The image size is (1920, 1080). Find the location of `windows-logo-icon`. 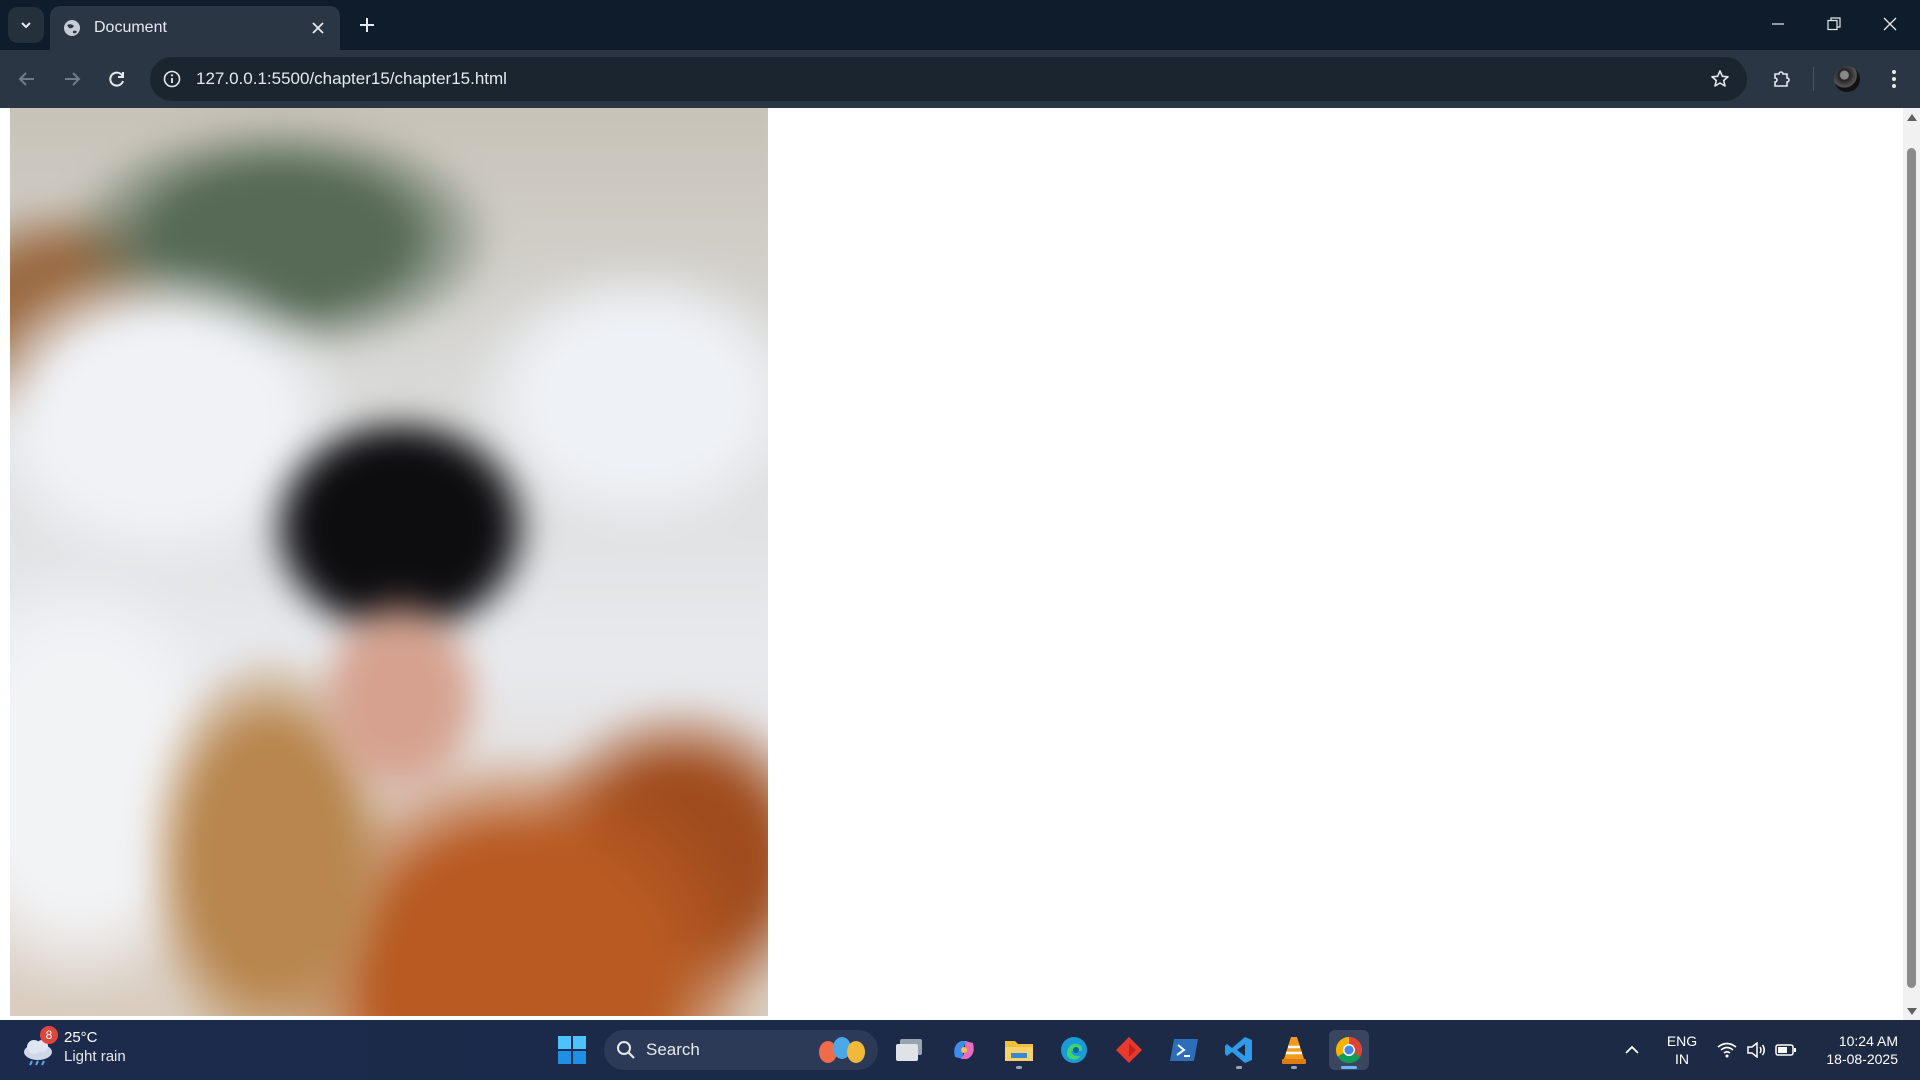

windows-logo-icon is located at coordinates (572, 1050).